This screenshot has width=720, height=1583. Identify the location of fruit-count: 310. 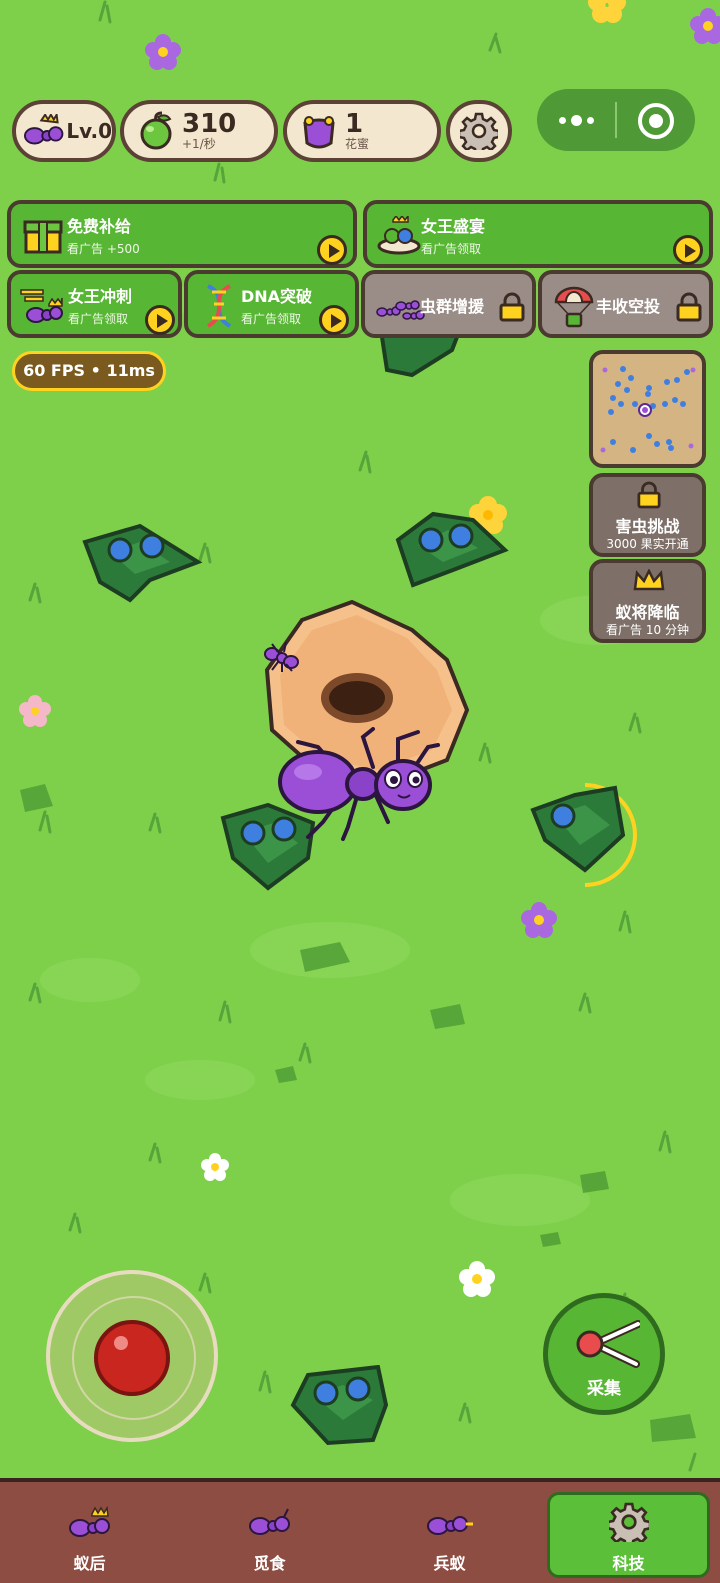
(209, 124).